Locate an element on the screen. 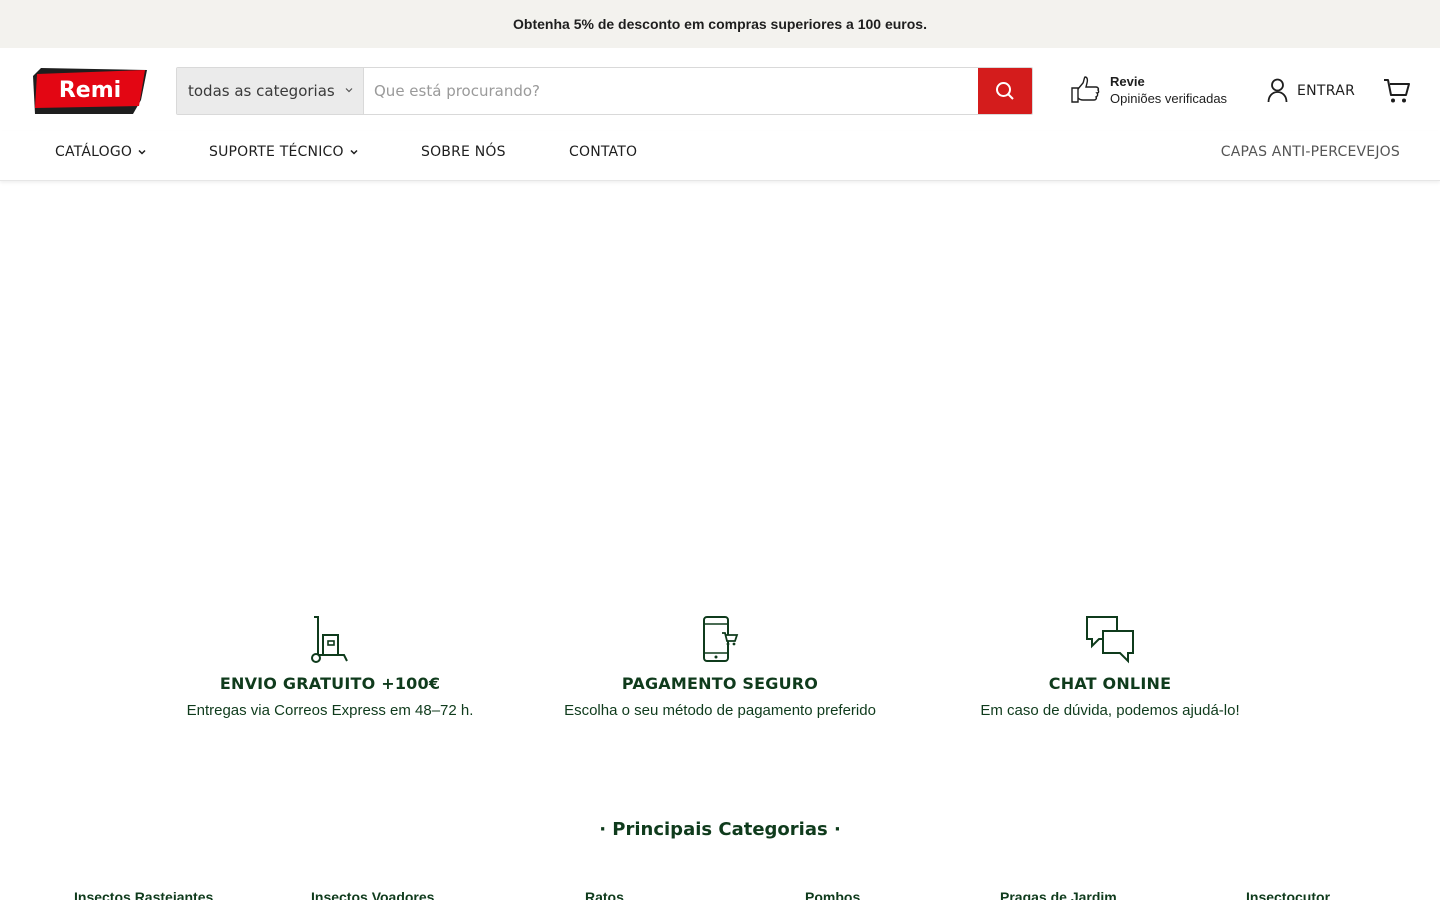  reviews-title: Revie is located at coordinates (1127, 81).